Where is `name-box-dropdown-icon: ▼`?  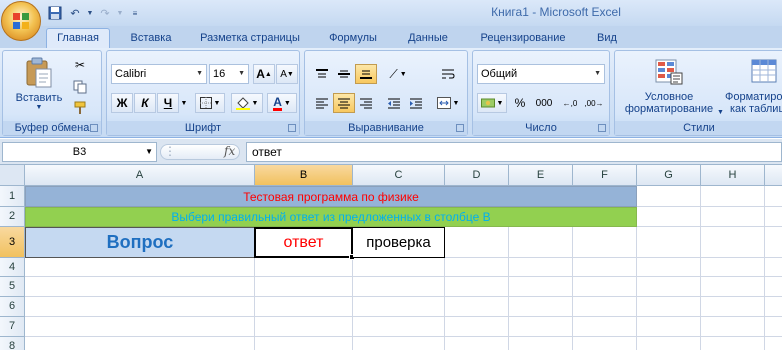
name-box-dropdown-icon: ▼ is located at coordinates (149, 152).